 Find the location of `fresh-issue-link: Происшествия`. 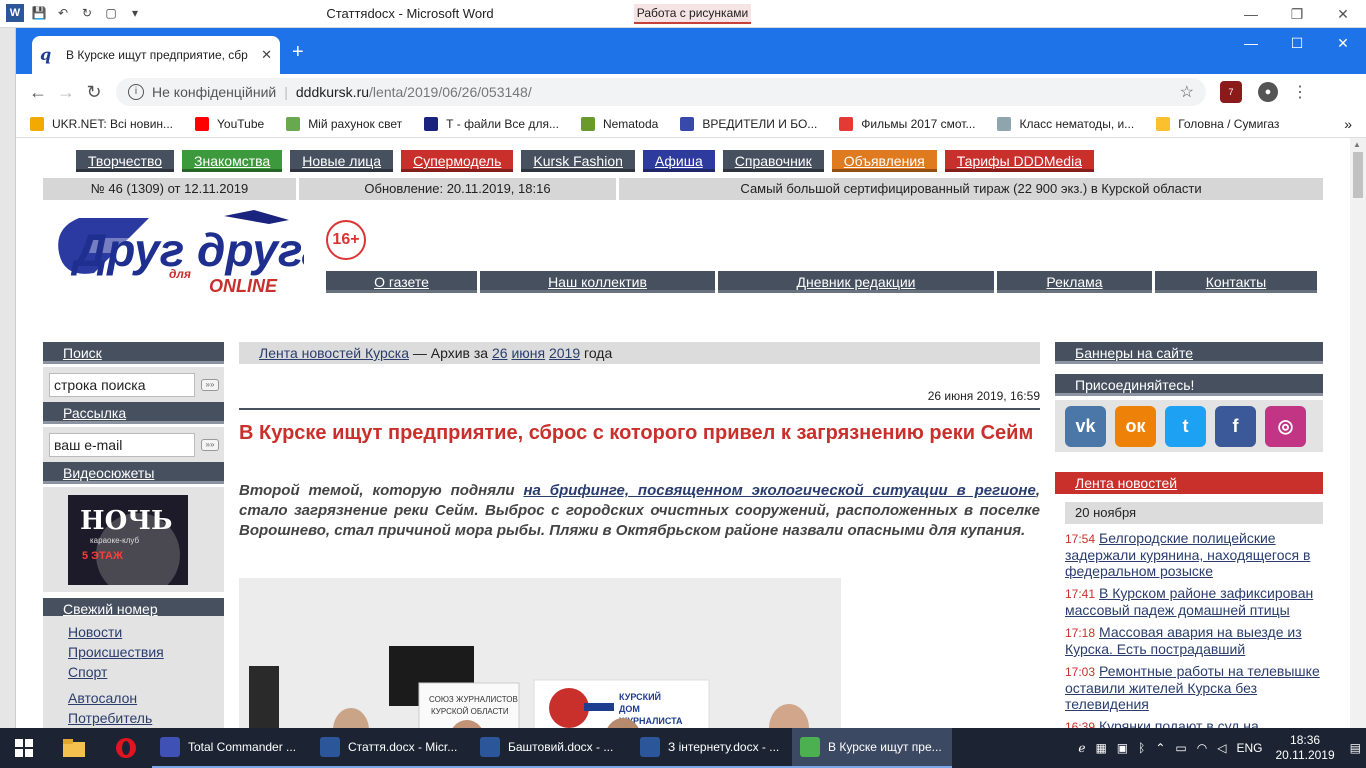

fresh-issue-link: Происшествия is located at coordinates (146, 652).